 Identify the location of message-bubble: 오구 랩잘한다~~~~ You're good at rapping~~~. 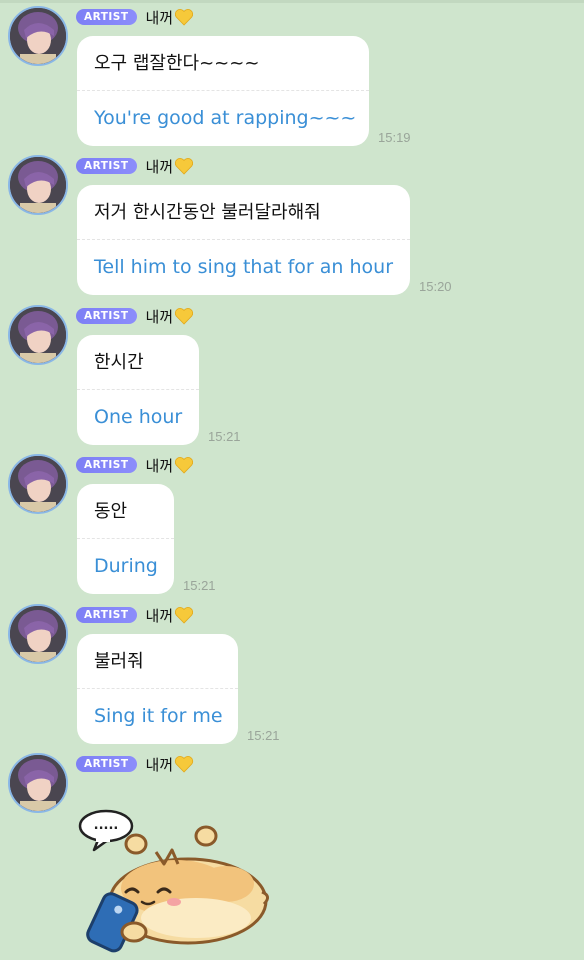
(223, 91).